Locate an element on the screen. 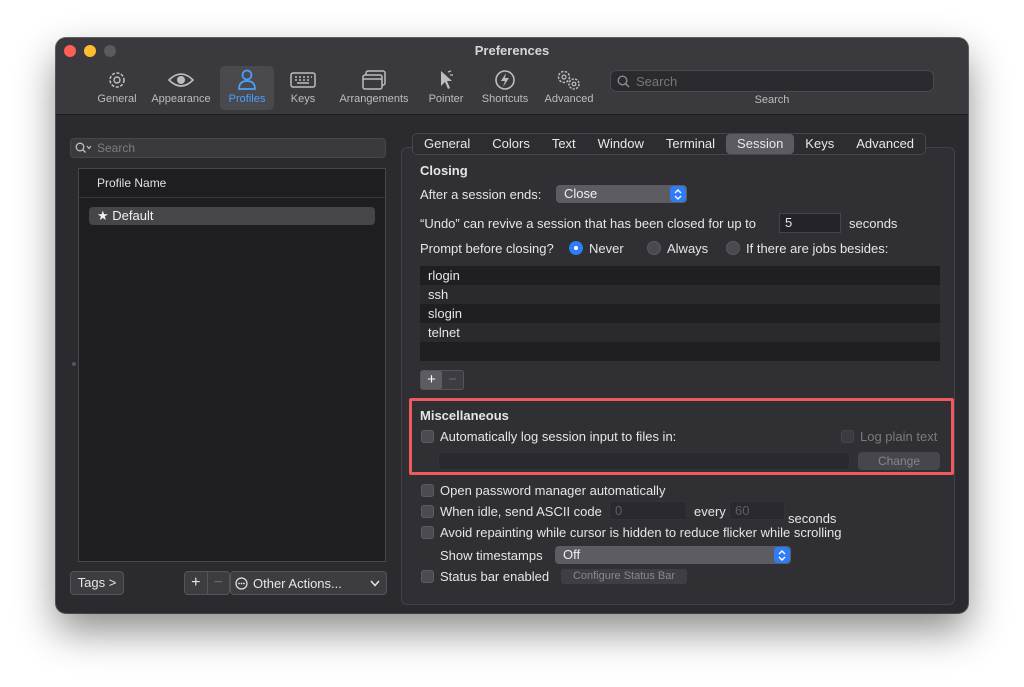  list-item: telnet is located at coordinates (680, 332).